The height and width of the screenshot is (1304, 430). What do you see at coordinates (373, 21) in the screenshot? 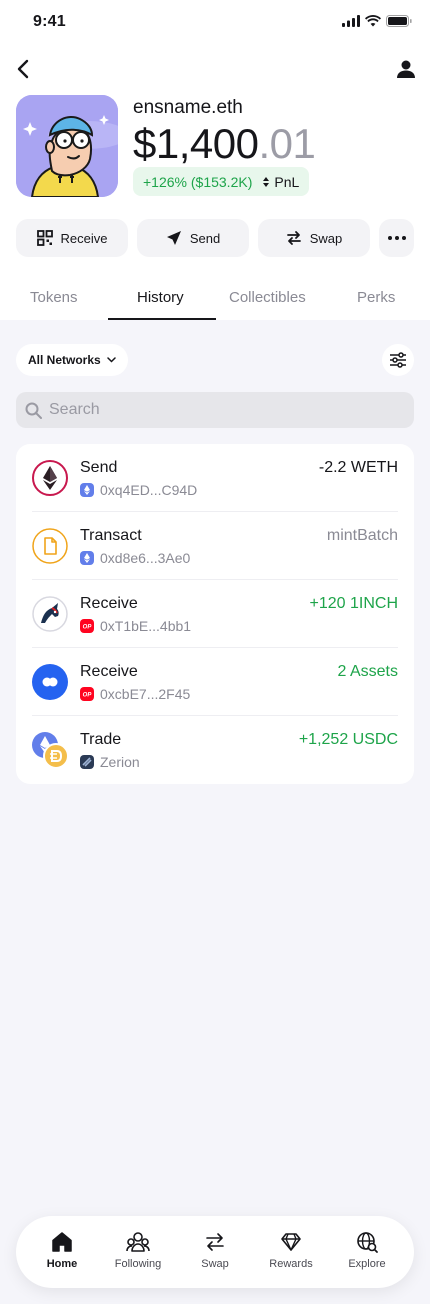
I see `wifi-icon` at bounding box center [373, 21].